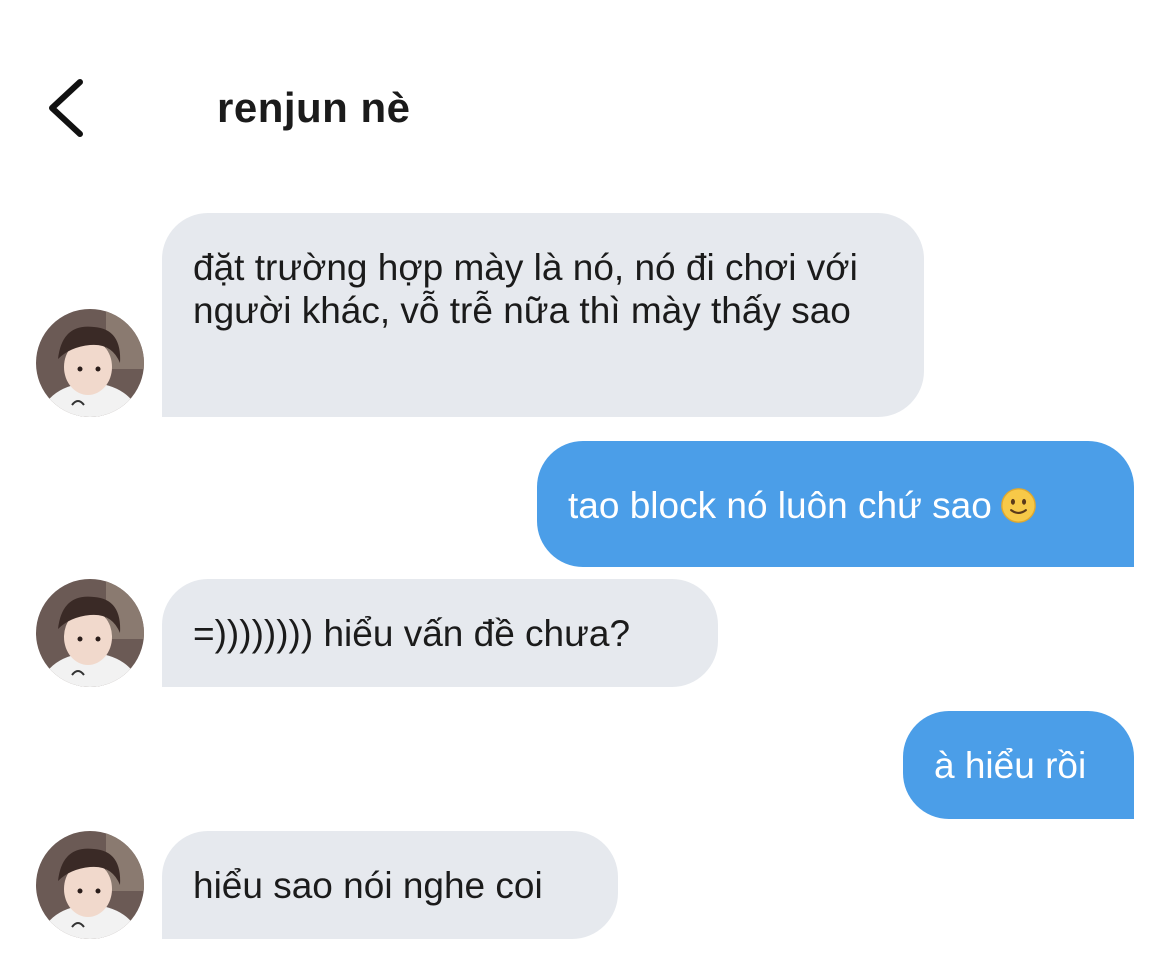  I want to click on incoming-message-bubble: =)))))))) hiểu vấn đề chưa?, so click(440, 633).